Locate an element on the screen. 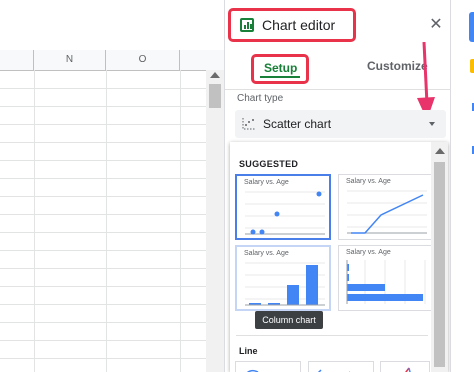 The width and height of the screenshot is (474, 372). close-icon: ✕ is located at coordinates (436, 25).